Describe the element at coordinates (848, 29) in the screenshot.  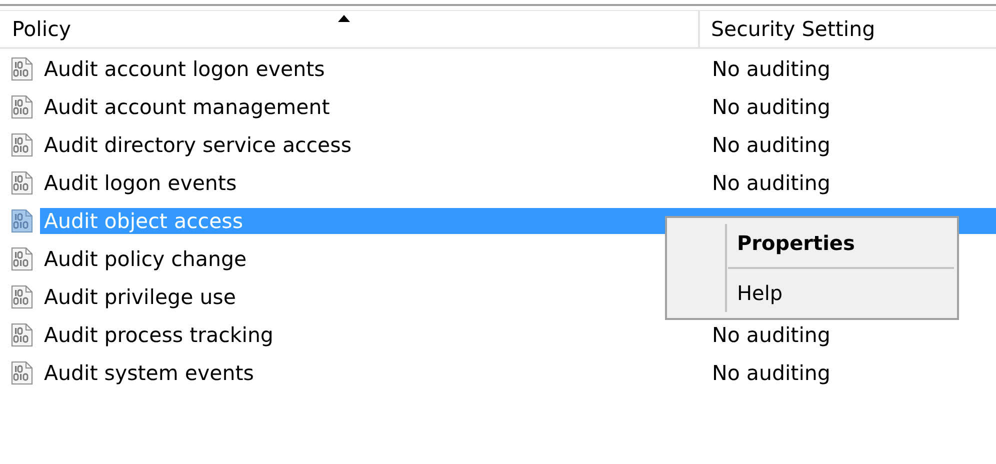
I see `column-header: Security Setting` at that location.